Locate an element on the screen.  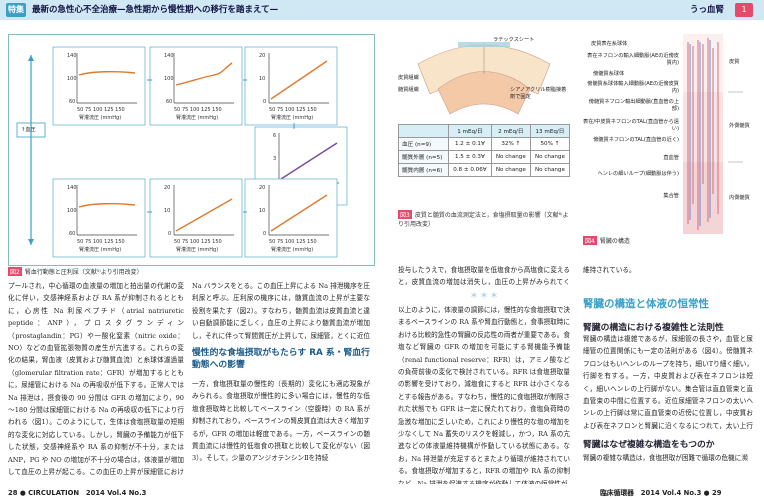
table-cell: 1.5 ± 0.3∀ is located at coordinates (470, 157).